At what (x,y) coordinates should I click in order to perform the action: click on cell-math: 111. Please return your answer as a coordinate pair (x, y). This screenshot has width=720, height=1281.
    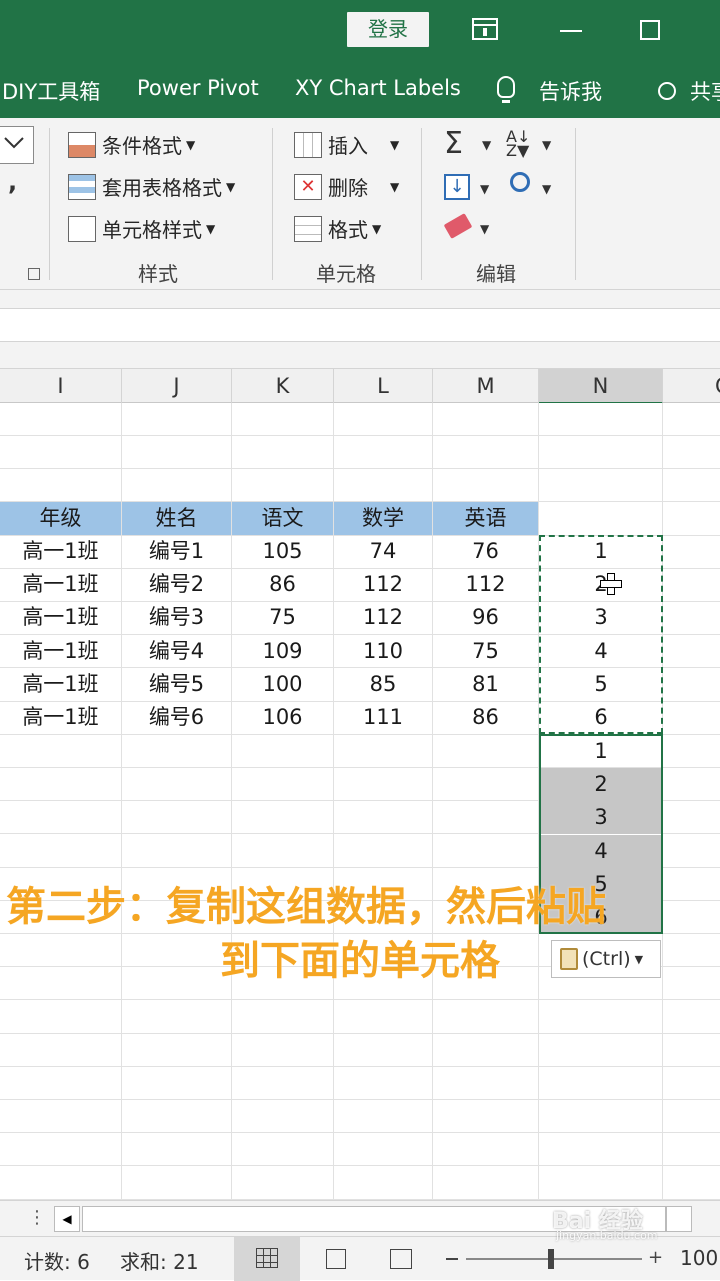
    Looking at the image, I should click on (383, 717).